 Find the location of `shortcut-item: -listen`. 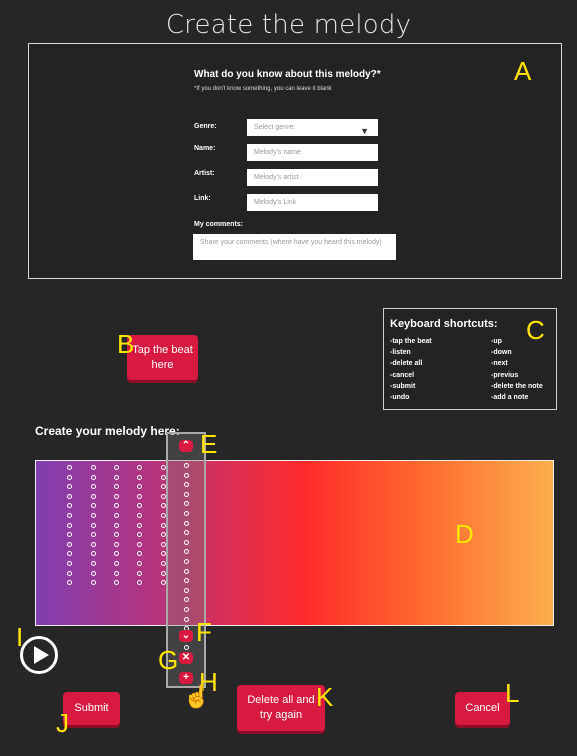

shortcut-item: -listen is located at coordinates (400, 353).